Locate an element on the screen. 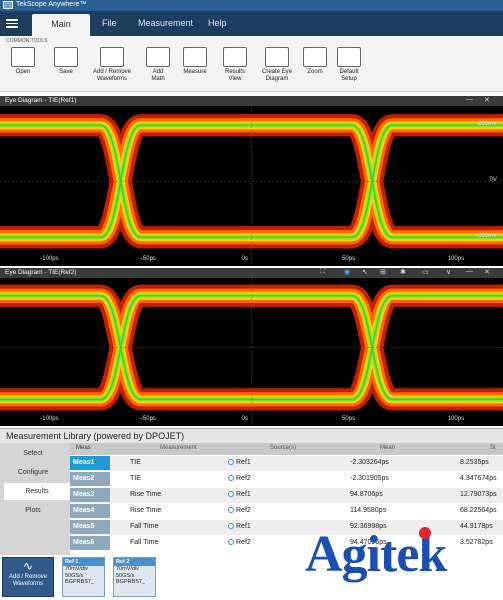 Image resolution: width=503 pixels, height=600 pixels. fit-icon: ⛶ is located at coordinates (322, 272).